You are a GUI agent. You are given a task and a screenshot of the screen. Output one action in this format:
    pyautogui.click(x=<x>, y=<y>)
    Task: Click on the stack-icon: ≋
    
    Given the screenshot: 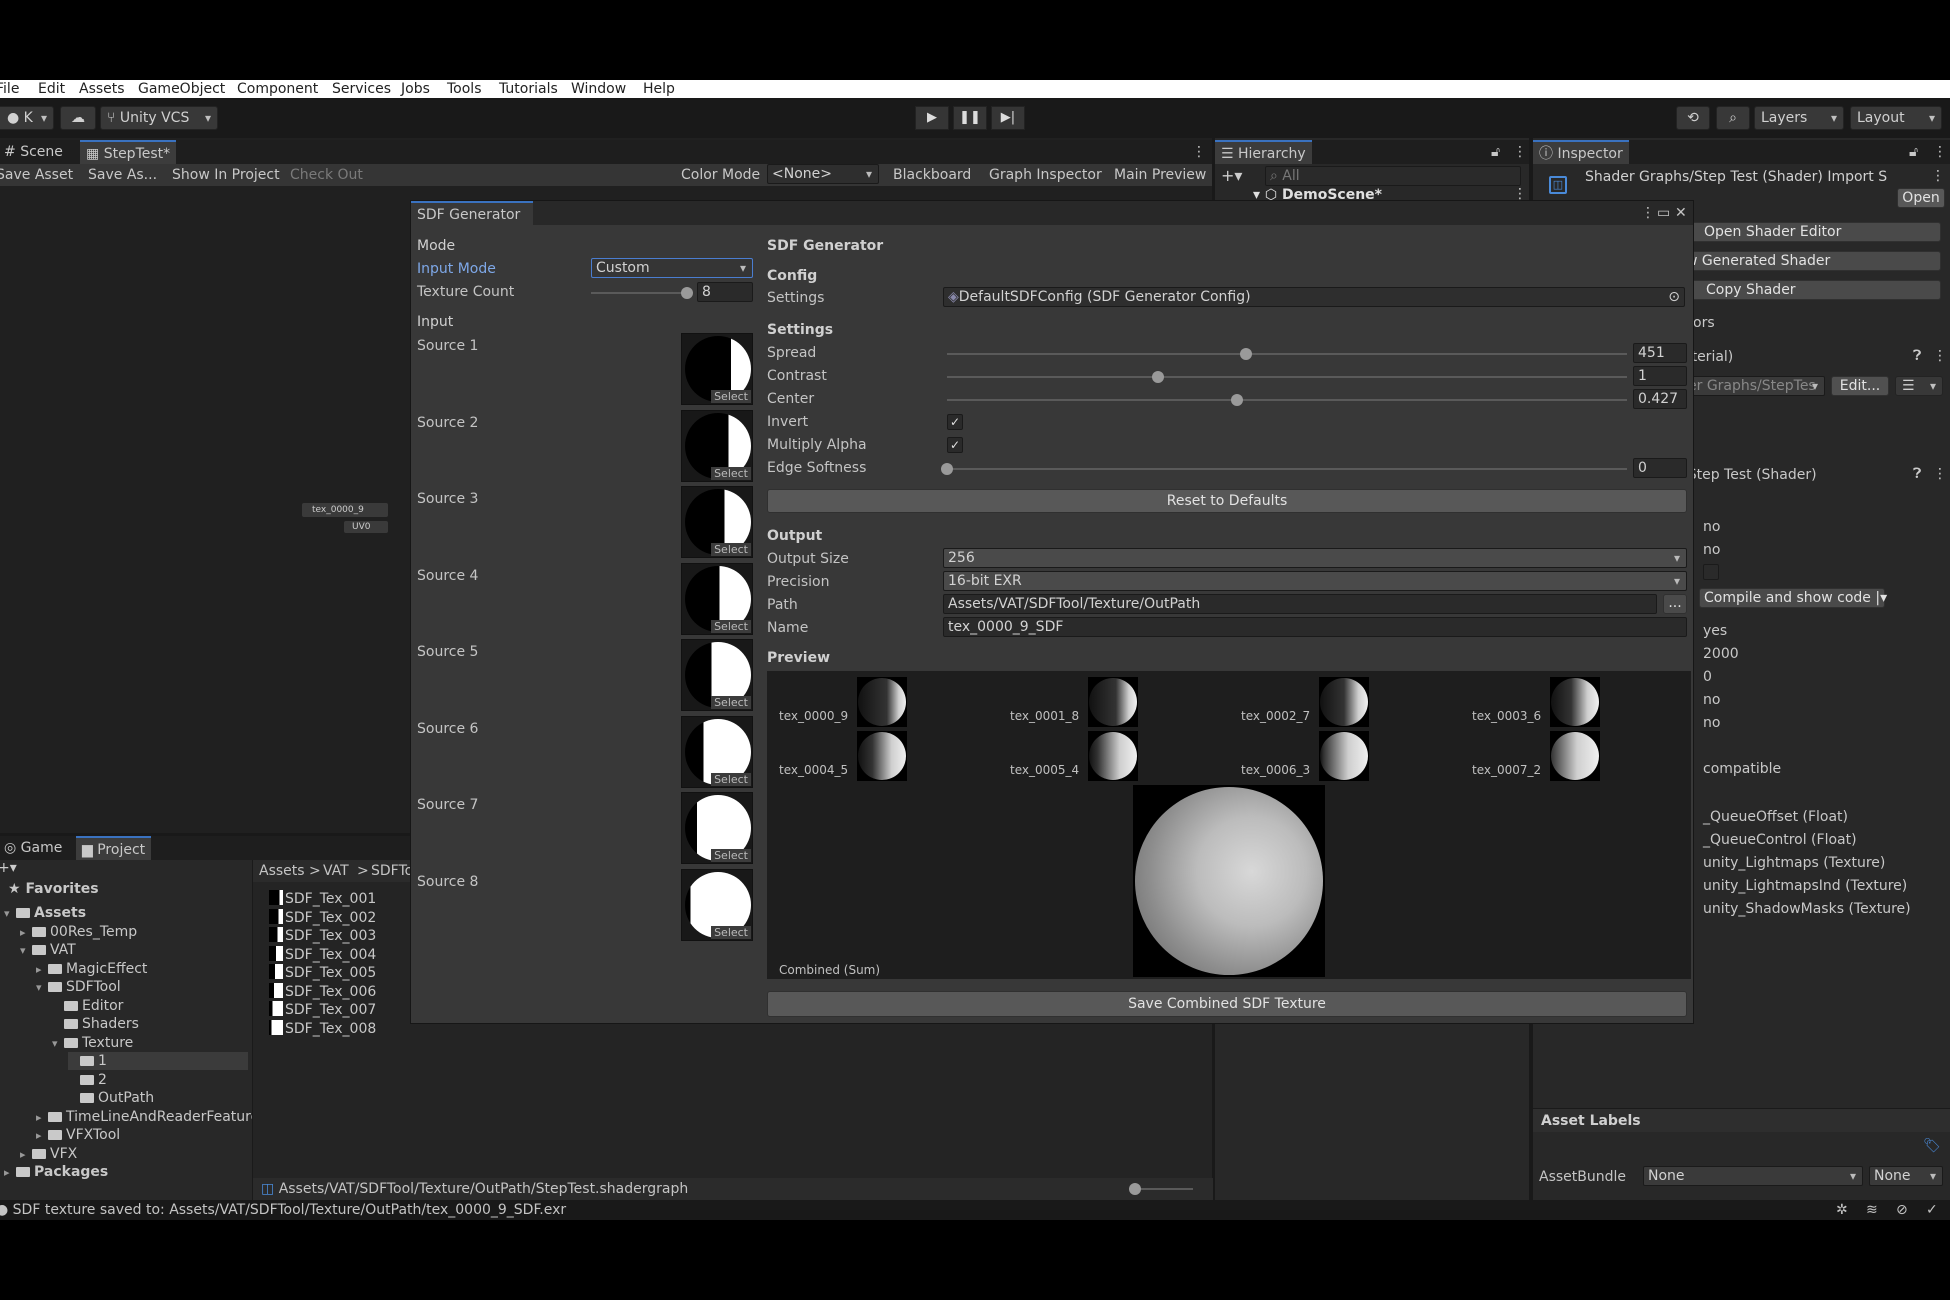 What is the action you would take?
    pyautogui.click(x=1872, y=1210)
    